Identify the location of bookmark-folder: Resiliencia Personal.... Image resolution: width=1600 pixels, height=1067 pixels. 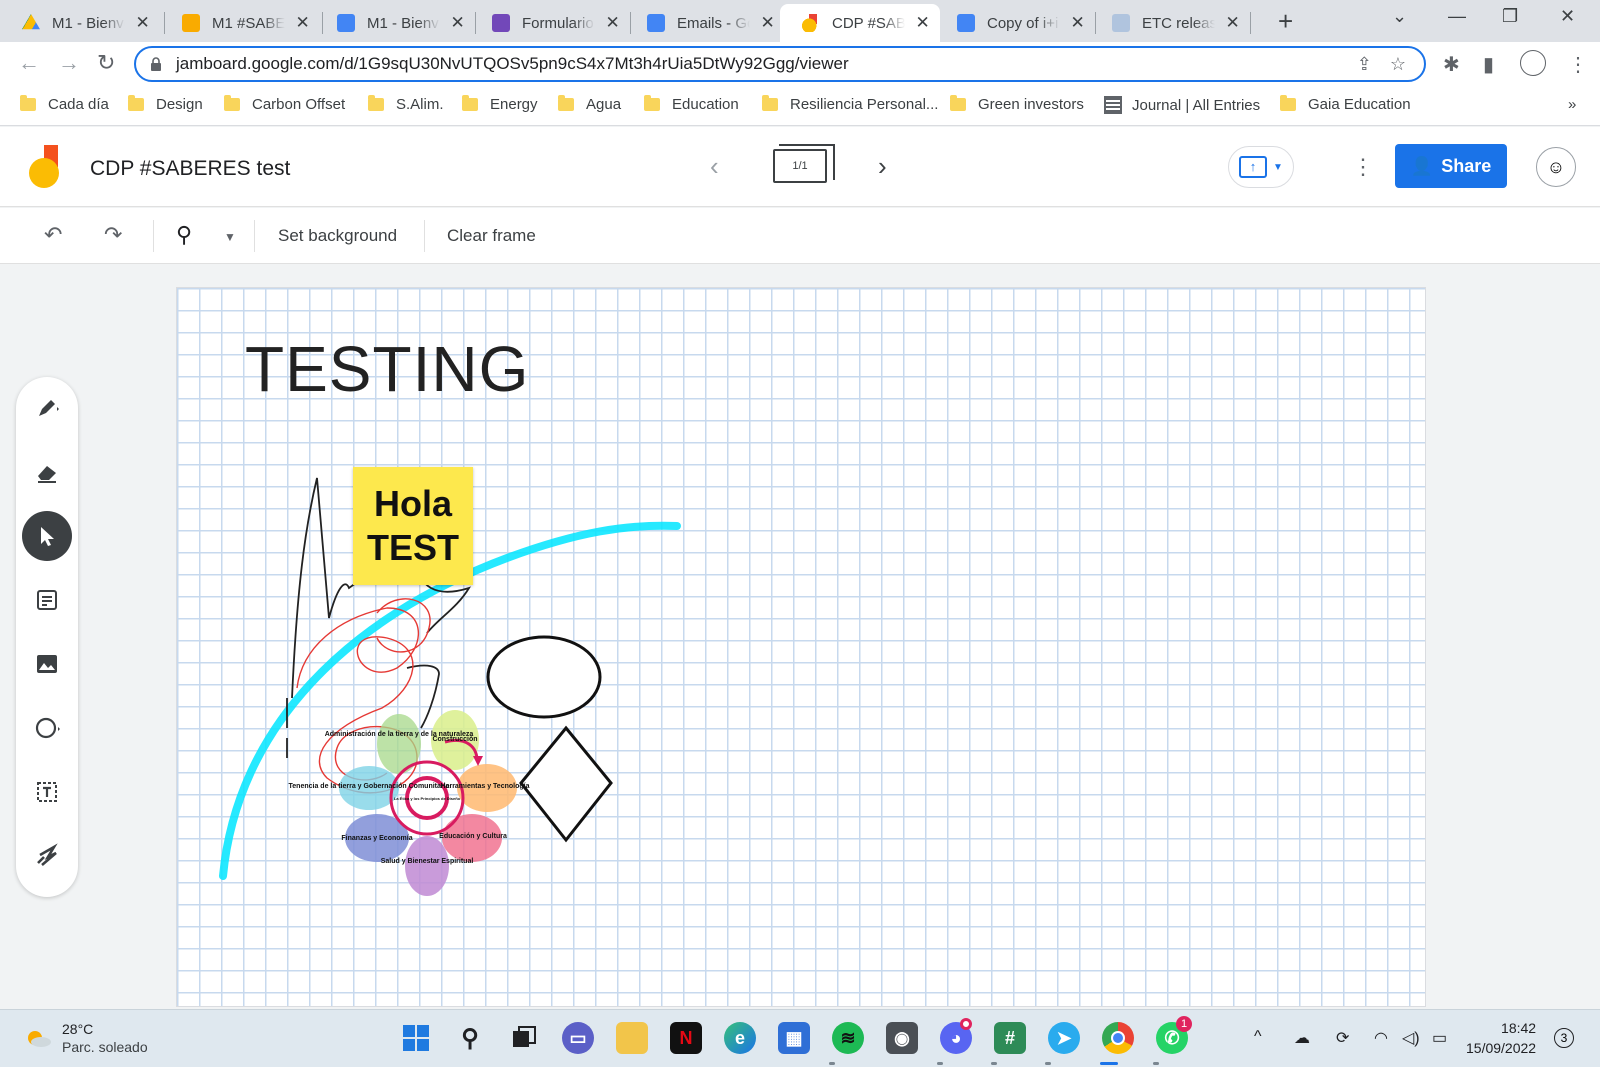
(850, 104).